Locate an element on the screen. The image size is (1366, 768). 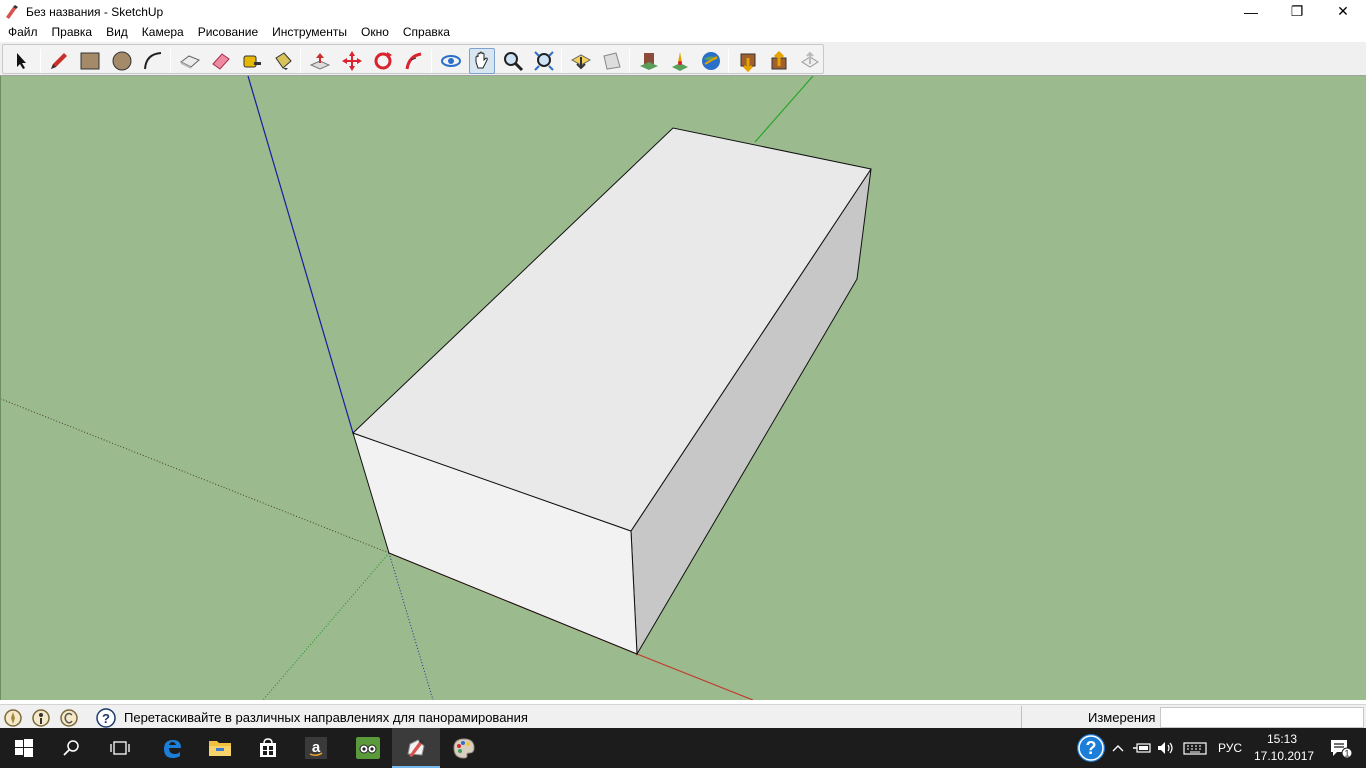
arc-tool is located at coordinates (153, 61).